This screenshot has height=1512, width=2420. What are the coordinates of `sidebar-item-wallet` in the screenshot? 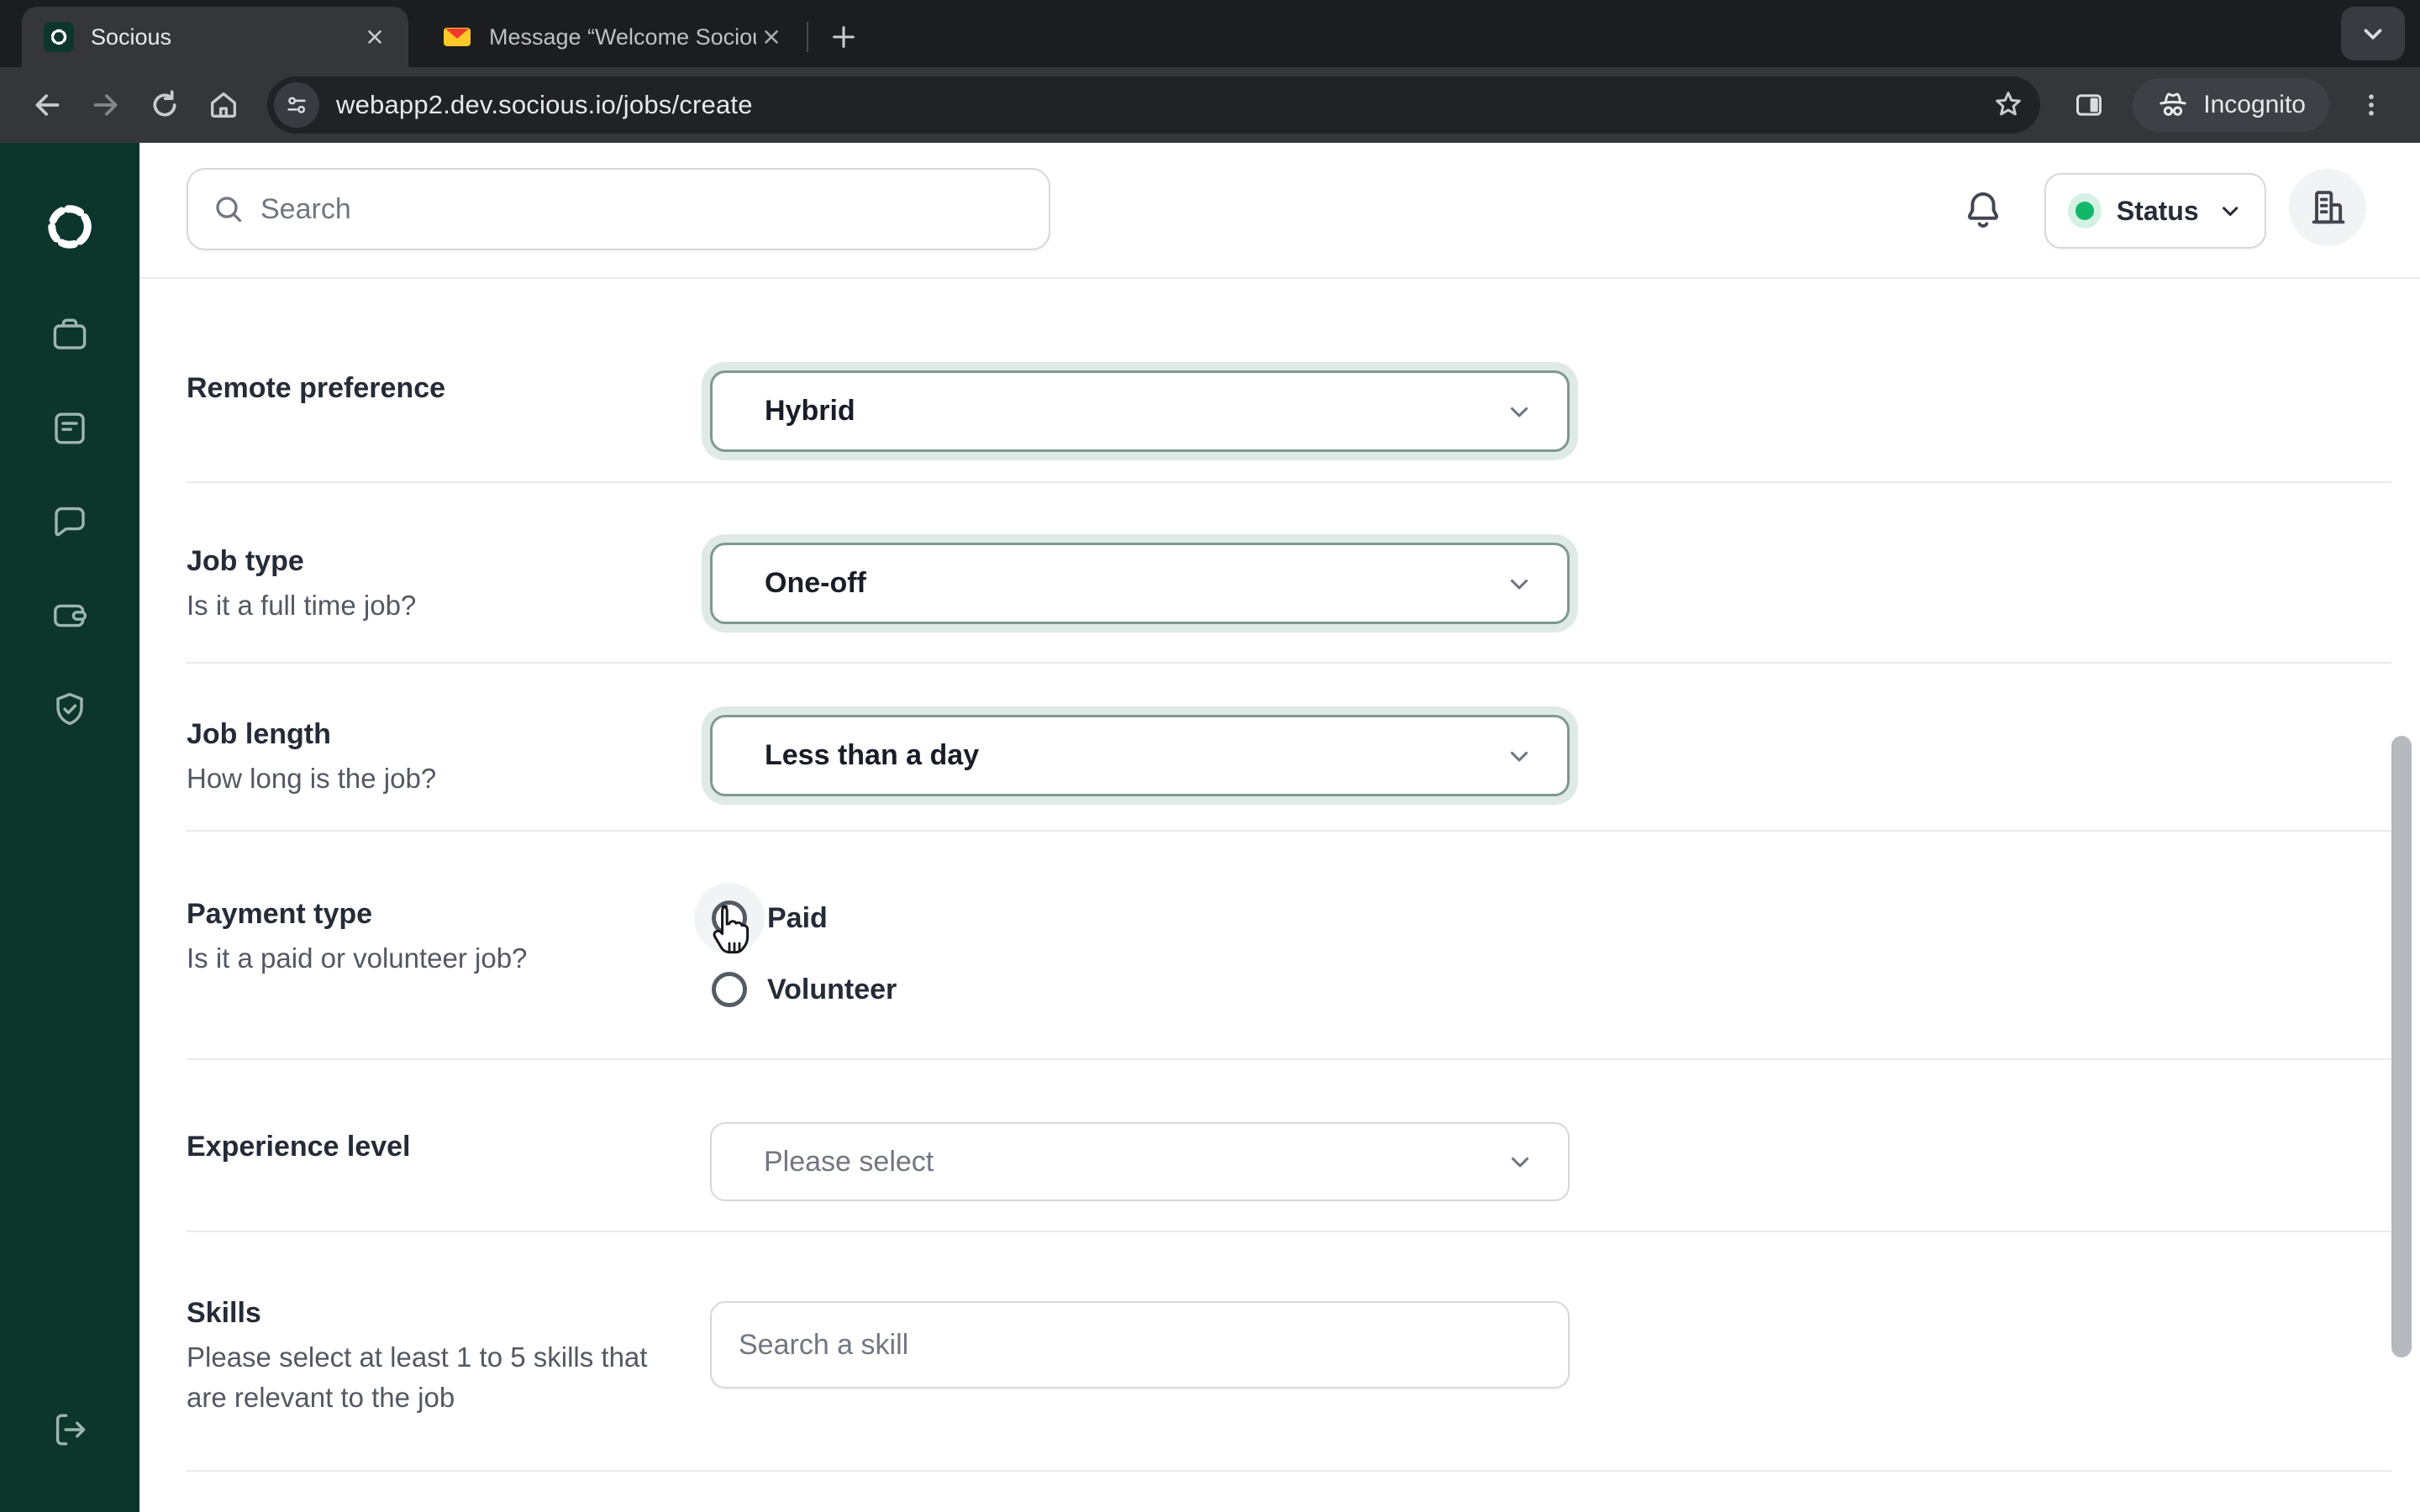 It's located at (70, 616).